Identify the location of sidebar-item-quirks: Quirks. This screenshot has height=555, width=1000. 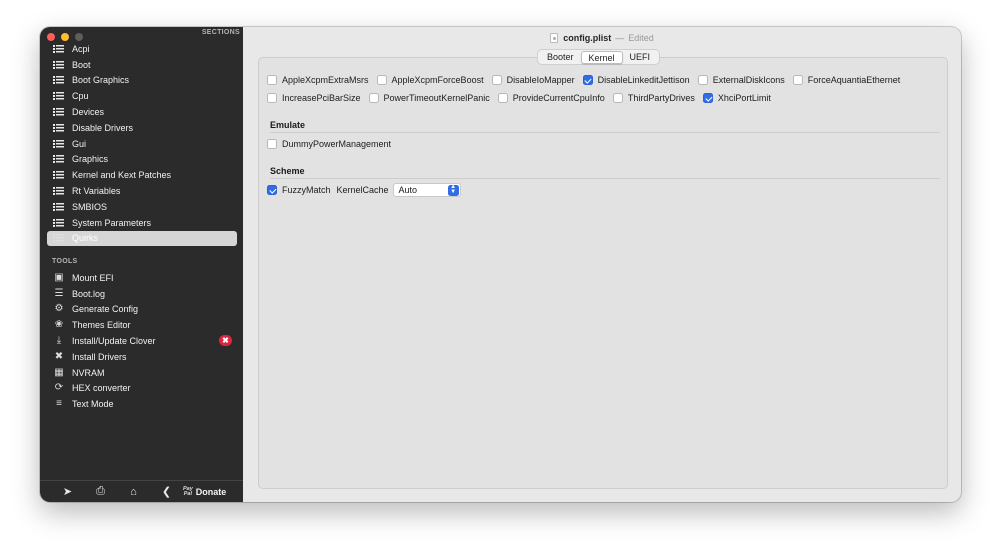
(142, 238).